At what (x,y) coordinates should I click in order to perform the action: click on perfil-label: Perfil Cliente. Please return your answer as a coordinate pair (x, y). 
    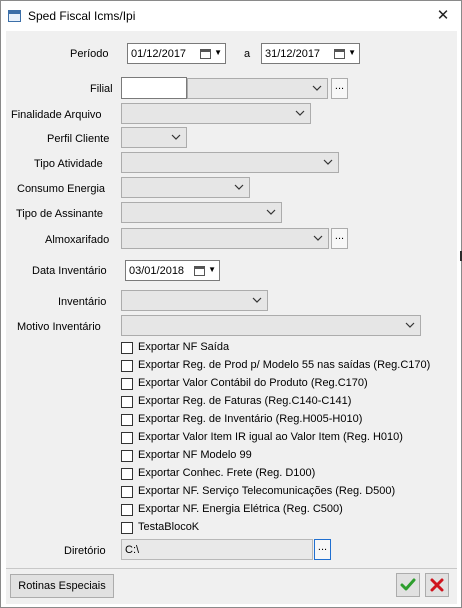
    Looking at the image, I should click on (78, 139).